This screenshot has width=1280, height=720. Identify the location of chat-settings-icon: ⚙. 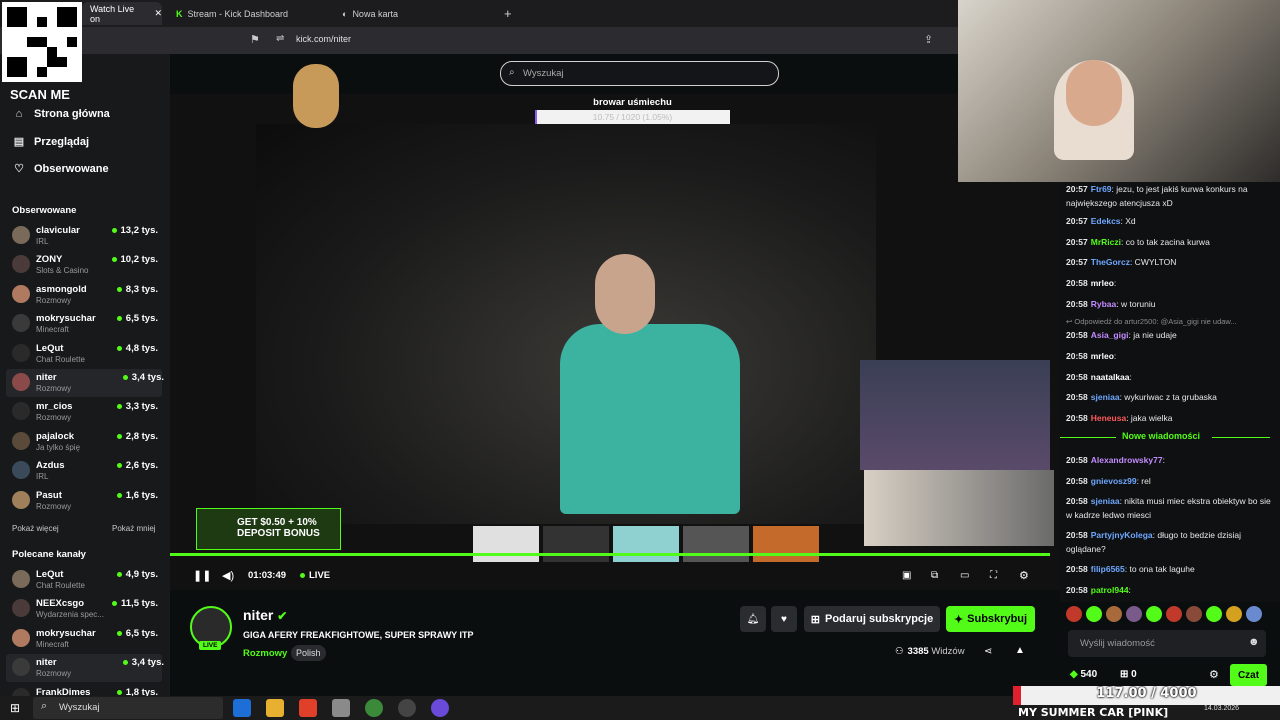
(1214, 674).